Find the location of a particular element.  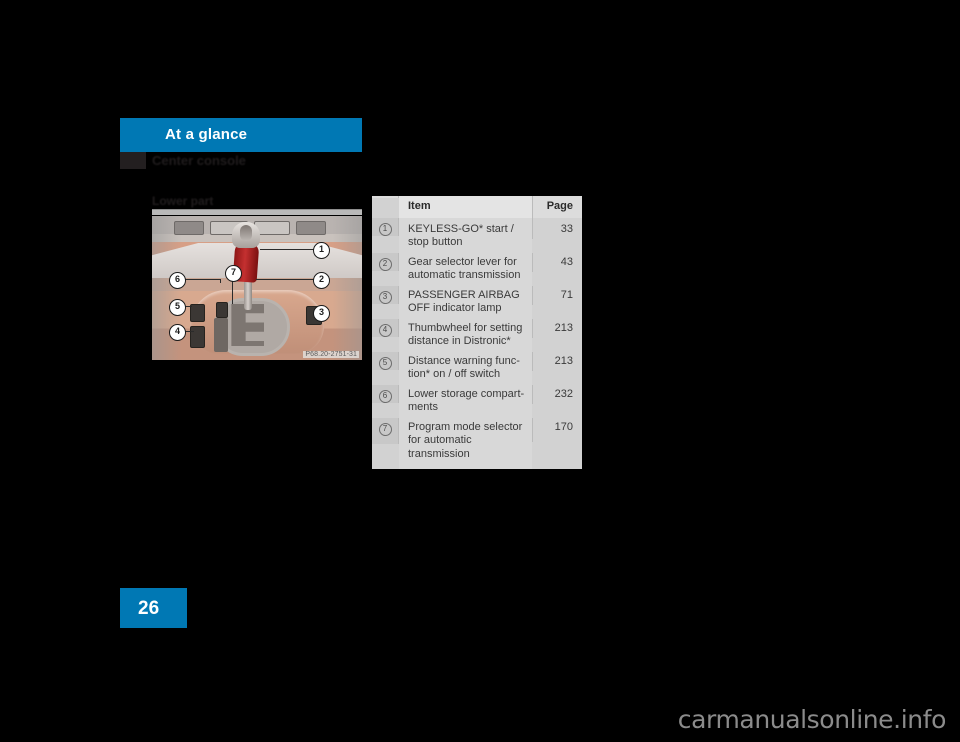

callout-6: 6 is located at coordinates (177, 280).